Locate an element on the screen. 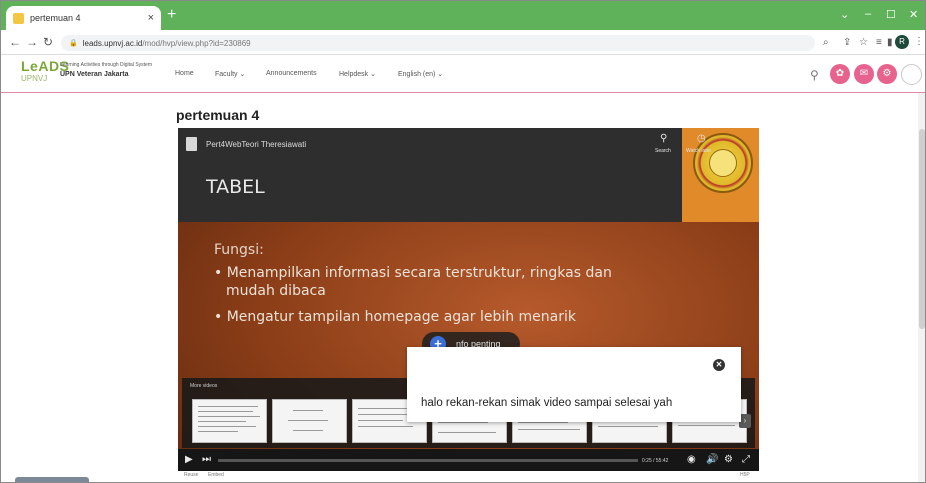  new-tab-button: + is located at coordinates (171, 15).